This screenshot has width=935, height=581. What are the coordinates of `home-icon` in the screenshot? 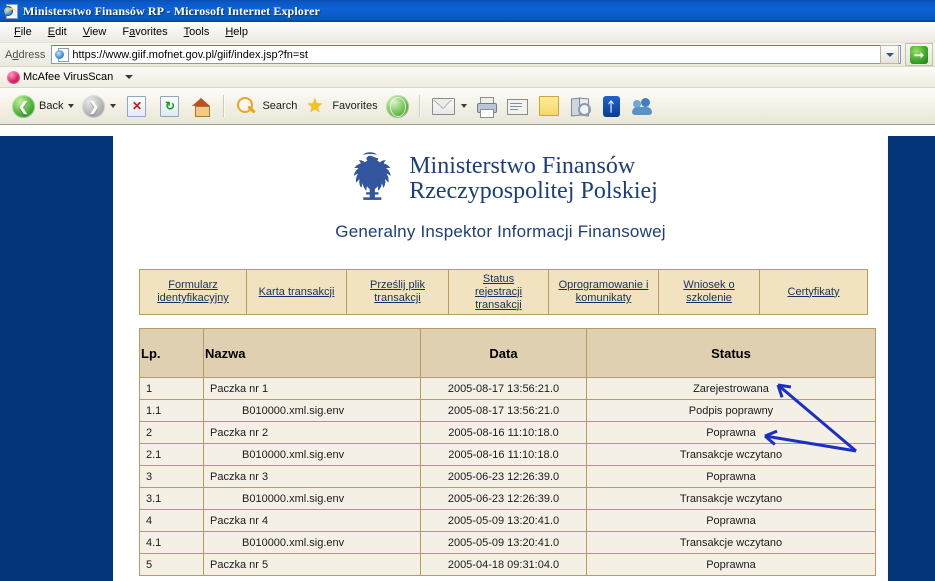 It's located at (201, 106).